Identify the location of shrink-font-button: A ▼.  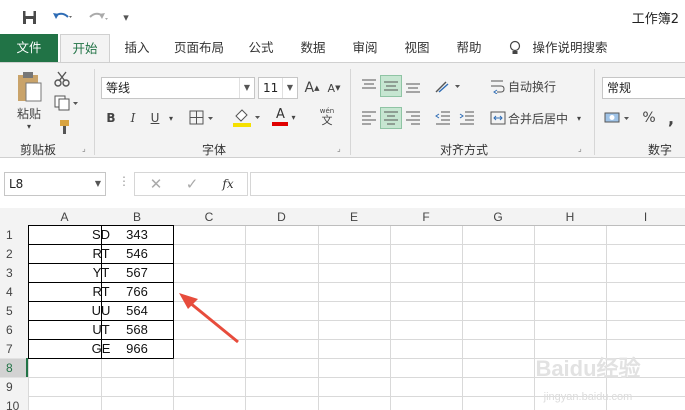
(334, 88).